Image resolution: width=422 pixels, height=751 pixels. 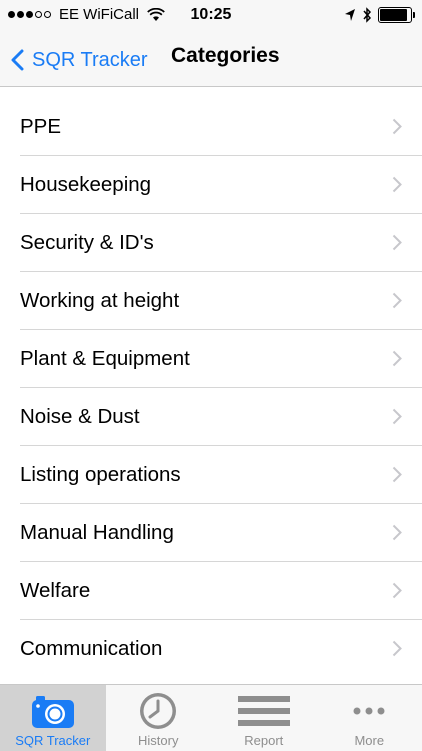 I want to click on navigation-bar: SQR Tracker Categories, so click(x=211, y=60).